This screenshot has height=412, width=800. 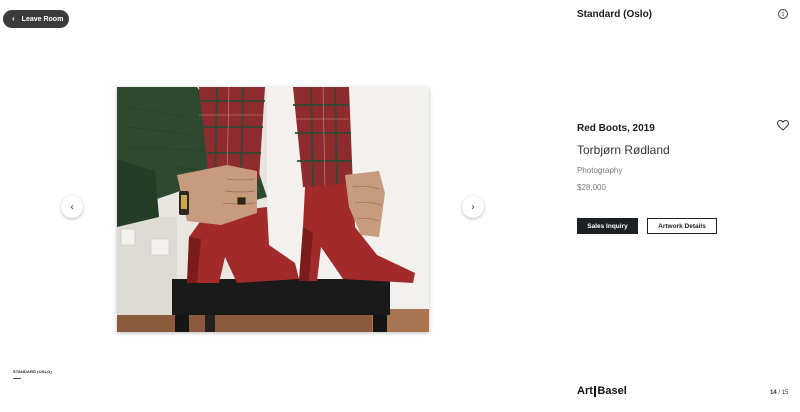 I want to click on logo-divider, so click(x=595, y=391).